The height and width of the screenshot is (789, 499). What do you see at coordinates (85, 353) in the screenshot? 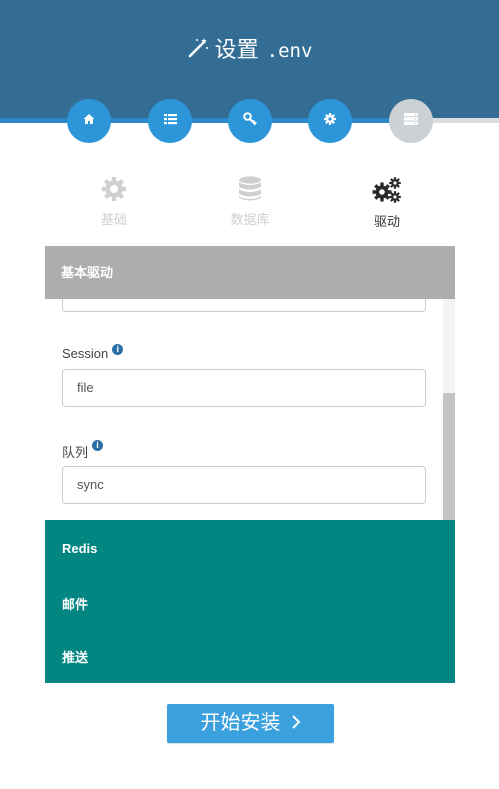
I see `session-label-text: Session` at bounding box center [85, 353].